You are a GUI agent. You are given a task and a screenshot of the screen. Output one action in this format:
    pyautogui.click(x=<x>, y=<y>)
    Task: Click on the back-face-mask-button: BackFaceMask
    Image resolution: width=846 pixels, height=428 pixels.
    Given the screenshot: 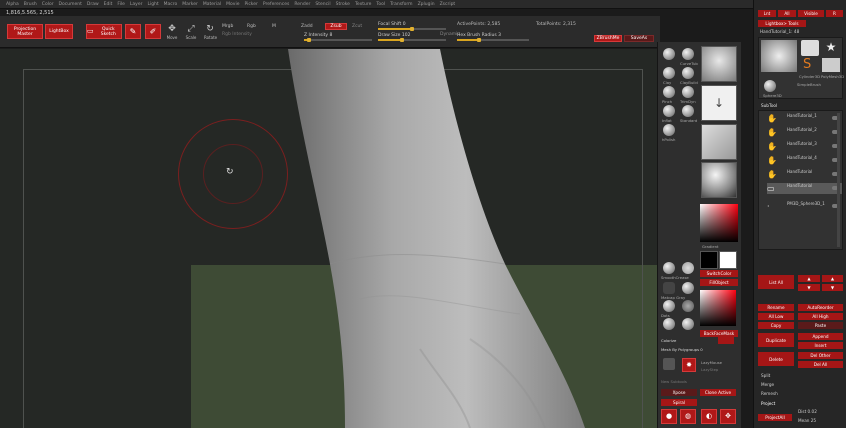 What is the action you would take?
    pyautogui.click(x=719, y=333)
    